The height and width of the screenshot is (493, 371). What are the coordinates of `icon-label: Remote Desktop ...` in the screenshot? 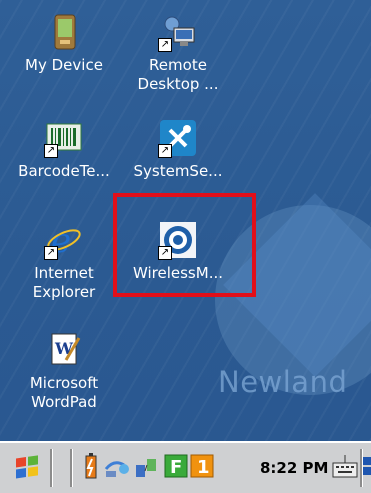 It's located at (178, 74).